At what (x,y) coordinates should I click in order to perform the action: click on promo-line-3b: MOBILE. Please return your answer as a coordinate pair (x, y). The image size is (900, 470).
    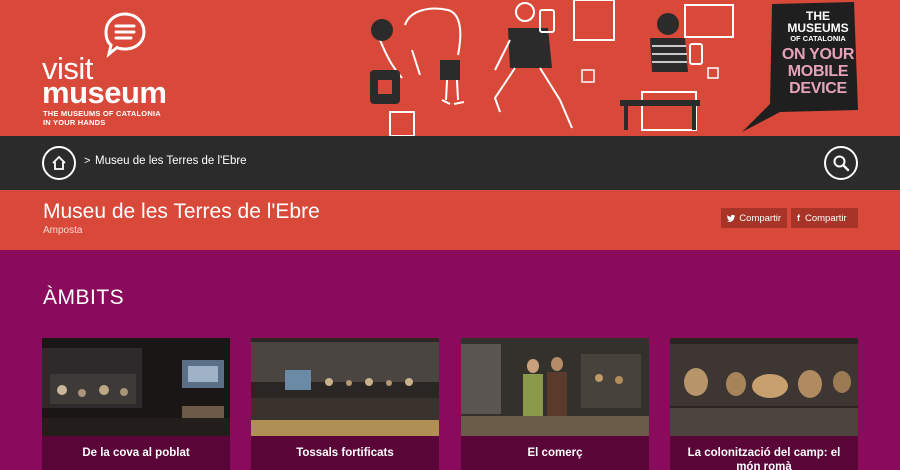
    Looking at the image, I should click on (818, 71).